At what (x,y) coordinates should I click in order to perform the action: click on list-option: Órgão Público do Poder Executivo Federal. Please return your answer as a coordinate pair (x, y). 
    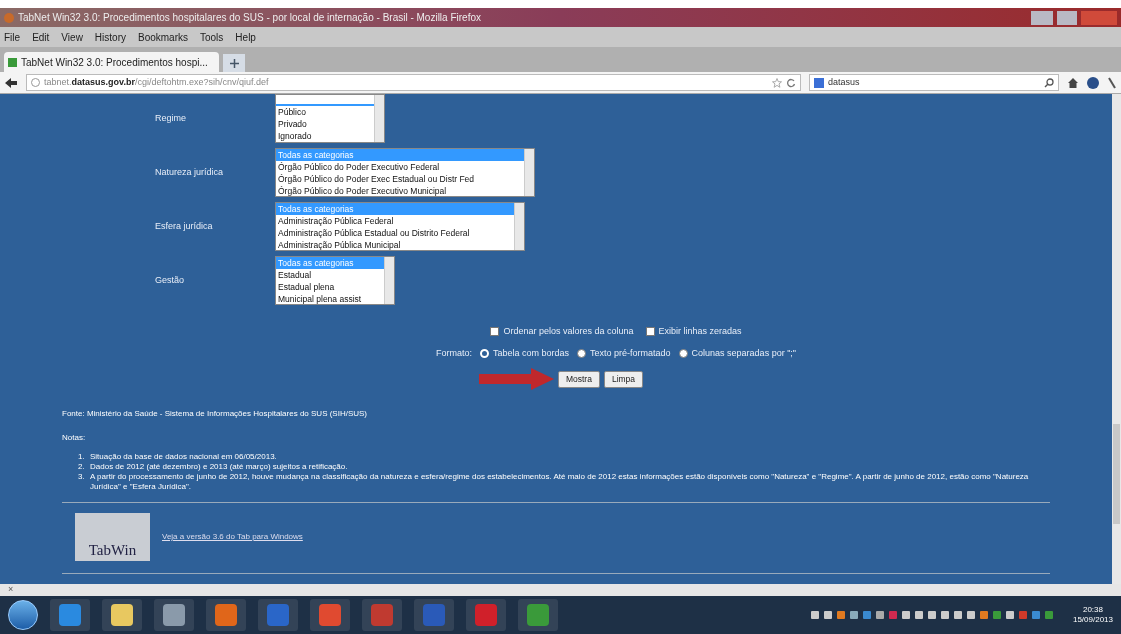
    Looking at the image, I should click on (400, 167).